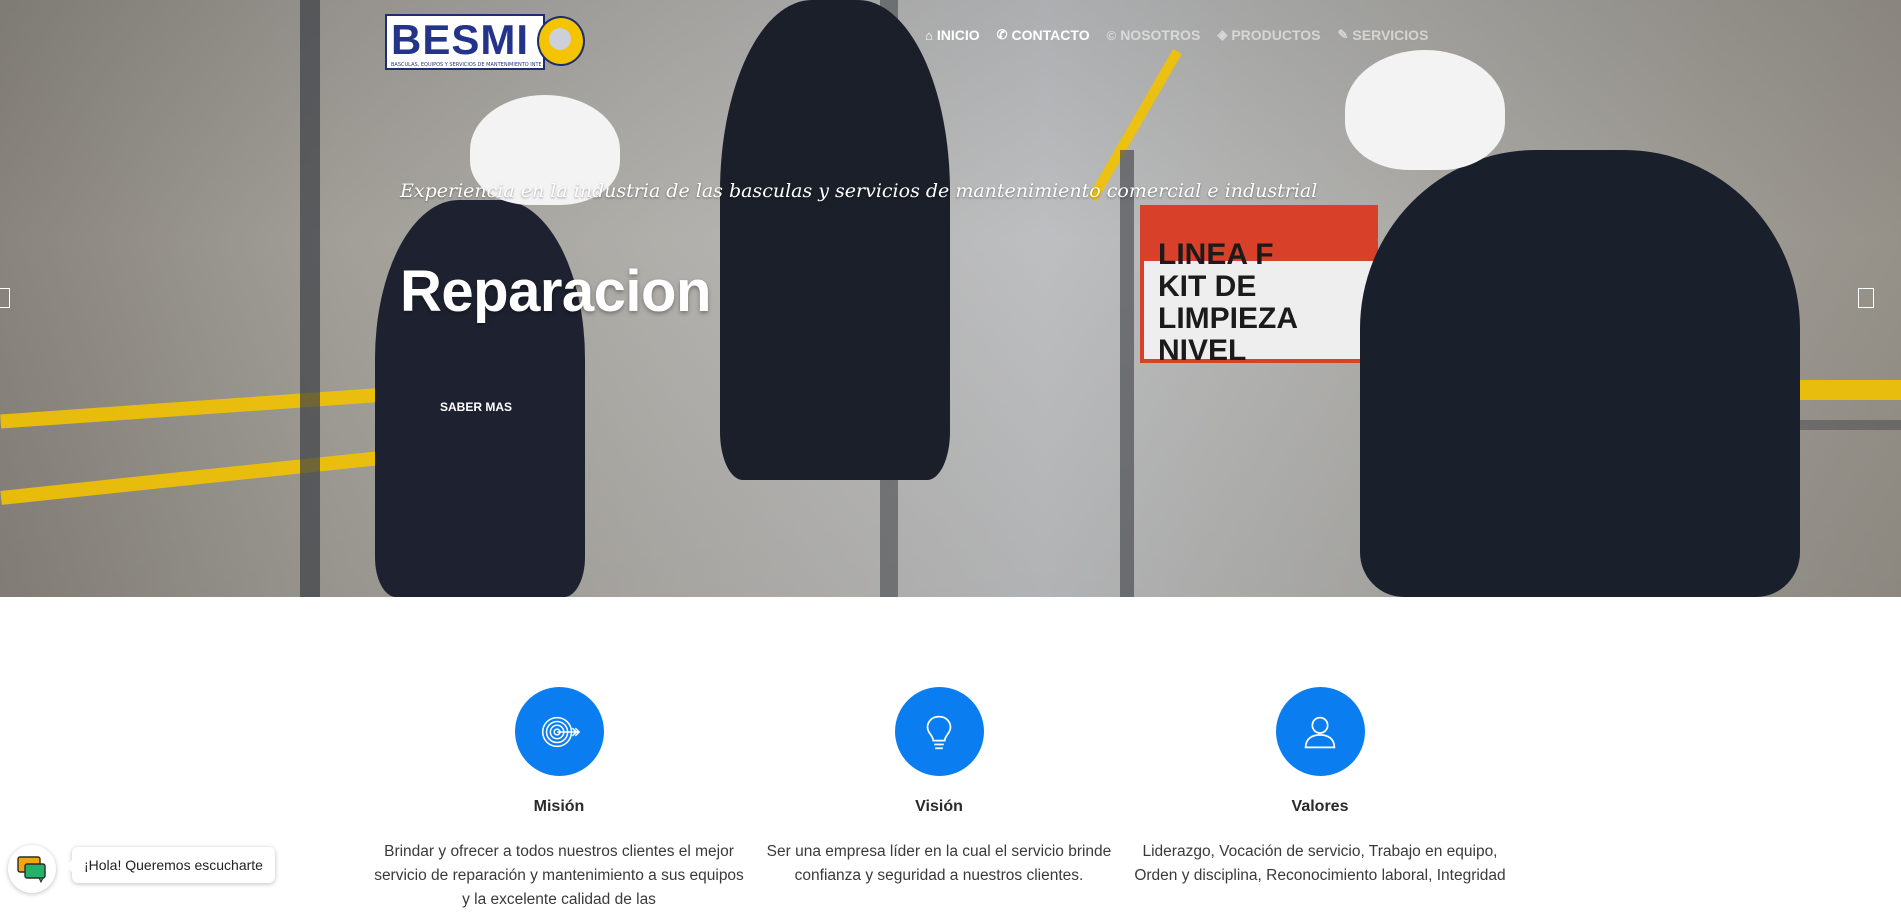 This screenshot has height=912, width=1901. Describe the element at coordinates (170, 865) in the screenshot. I see `chat-greeting: ¡Hola! Queremos escucharte` at that location.